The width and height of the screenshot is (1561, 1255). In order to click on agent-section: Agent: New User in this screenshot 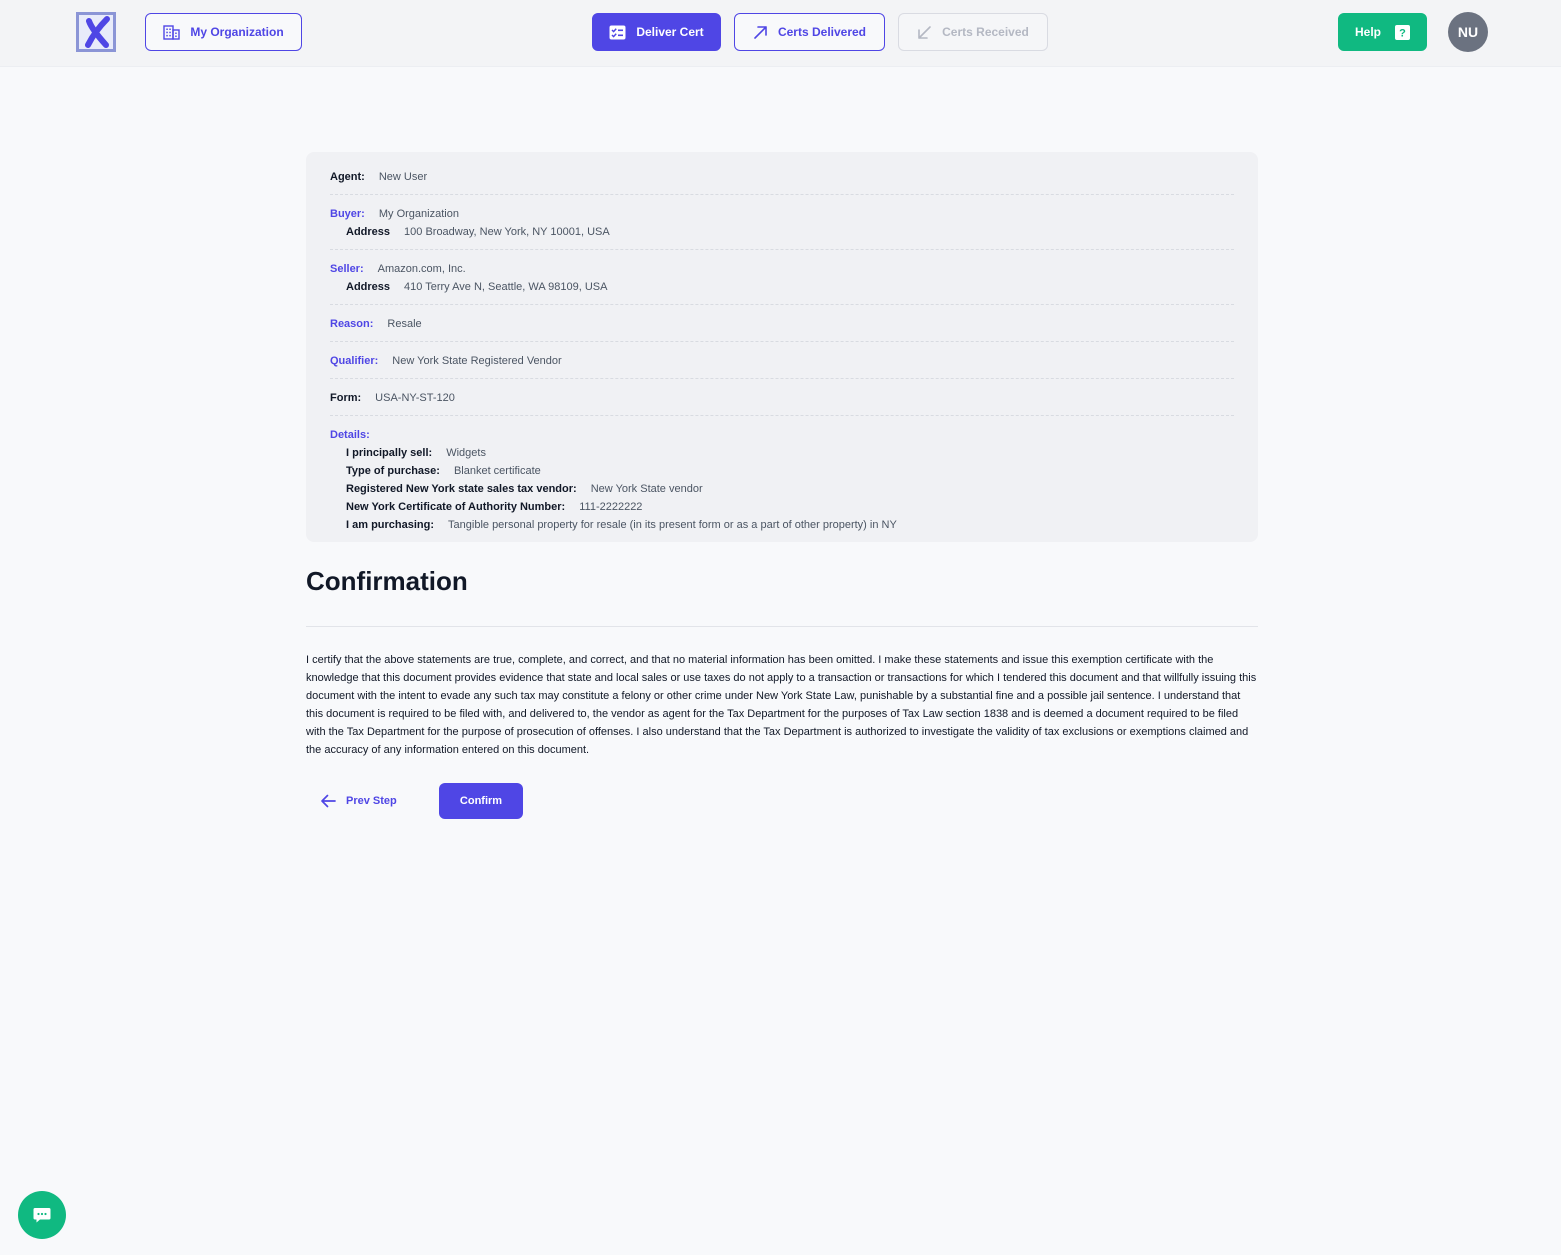, I will do `click(782, 173)`.